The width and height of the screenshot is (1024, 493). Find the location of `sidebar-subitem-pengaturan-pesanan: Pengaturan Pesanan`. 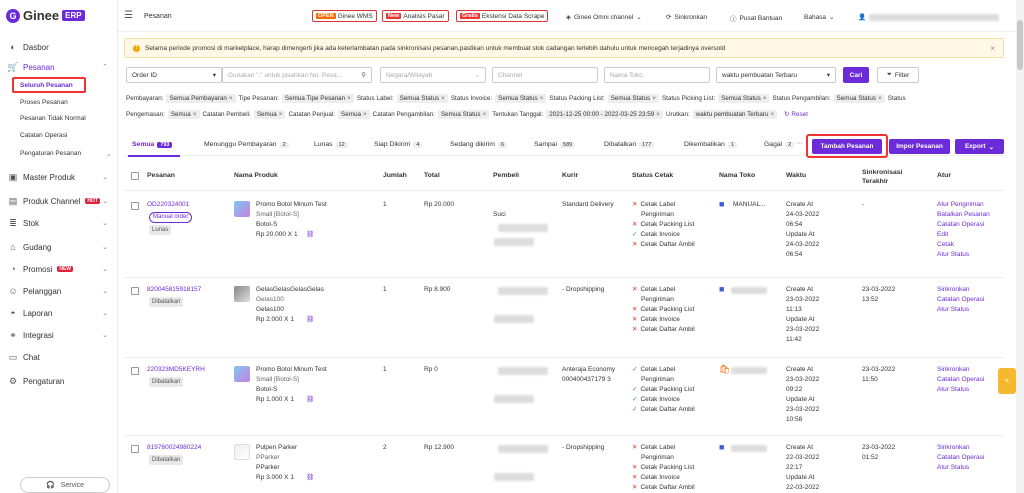

sidebar-subitem-pengaturan-pesanan: Pengaturan Pesanan is located at coordinates (50, 153).